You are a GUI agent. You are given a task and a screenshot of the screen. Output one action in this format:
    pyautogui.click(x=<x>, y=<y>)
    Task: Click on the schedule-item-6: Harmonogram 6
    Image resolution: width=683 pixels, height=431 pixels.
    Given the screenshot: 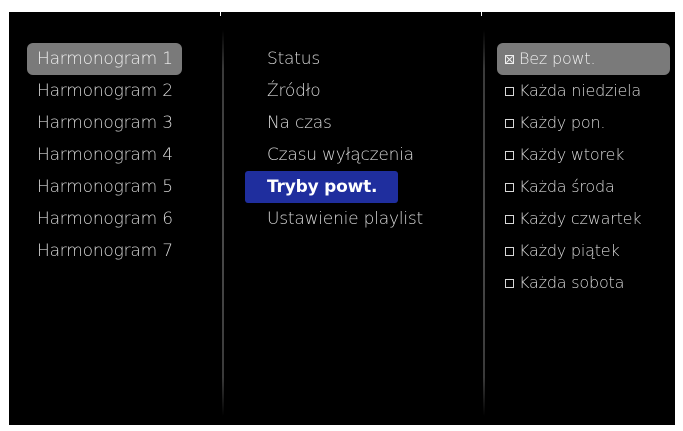 What is the action you would take?
    pyautogui.click(x=104, y=219)
    